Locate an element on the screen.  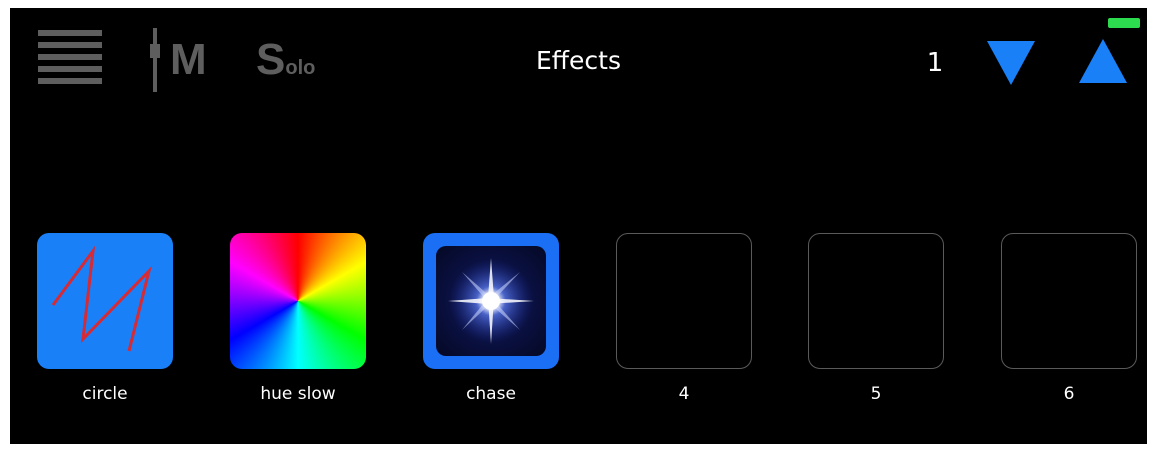
effect-label: hue slow is located at coordinates (298, 394).